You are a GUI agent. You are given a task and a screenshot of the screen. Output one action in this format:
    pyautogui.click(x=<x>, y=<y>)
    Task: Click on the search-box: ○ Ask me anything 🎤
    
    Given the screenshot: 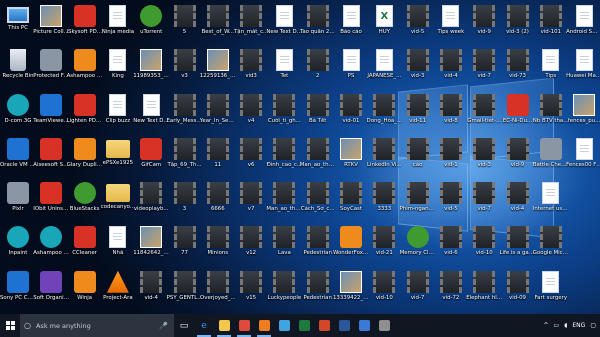 What is the action you would take?
    pyautogui.click(x=97, y=325)
    